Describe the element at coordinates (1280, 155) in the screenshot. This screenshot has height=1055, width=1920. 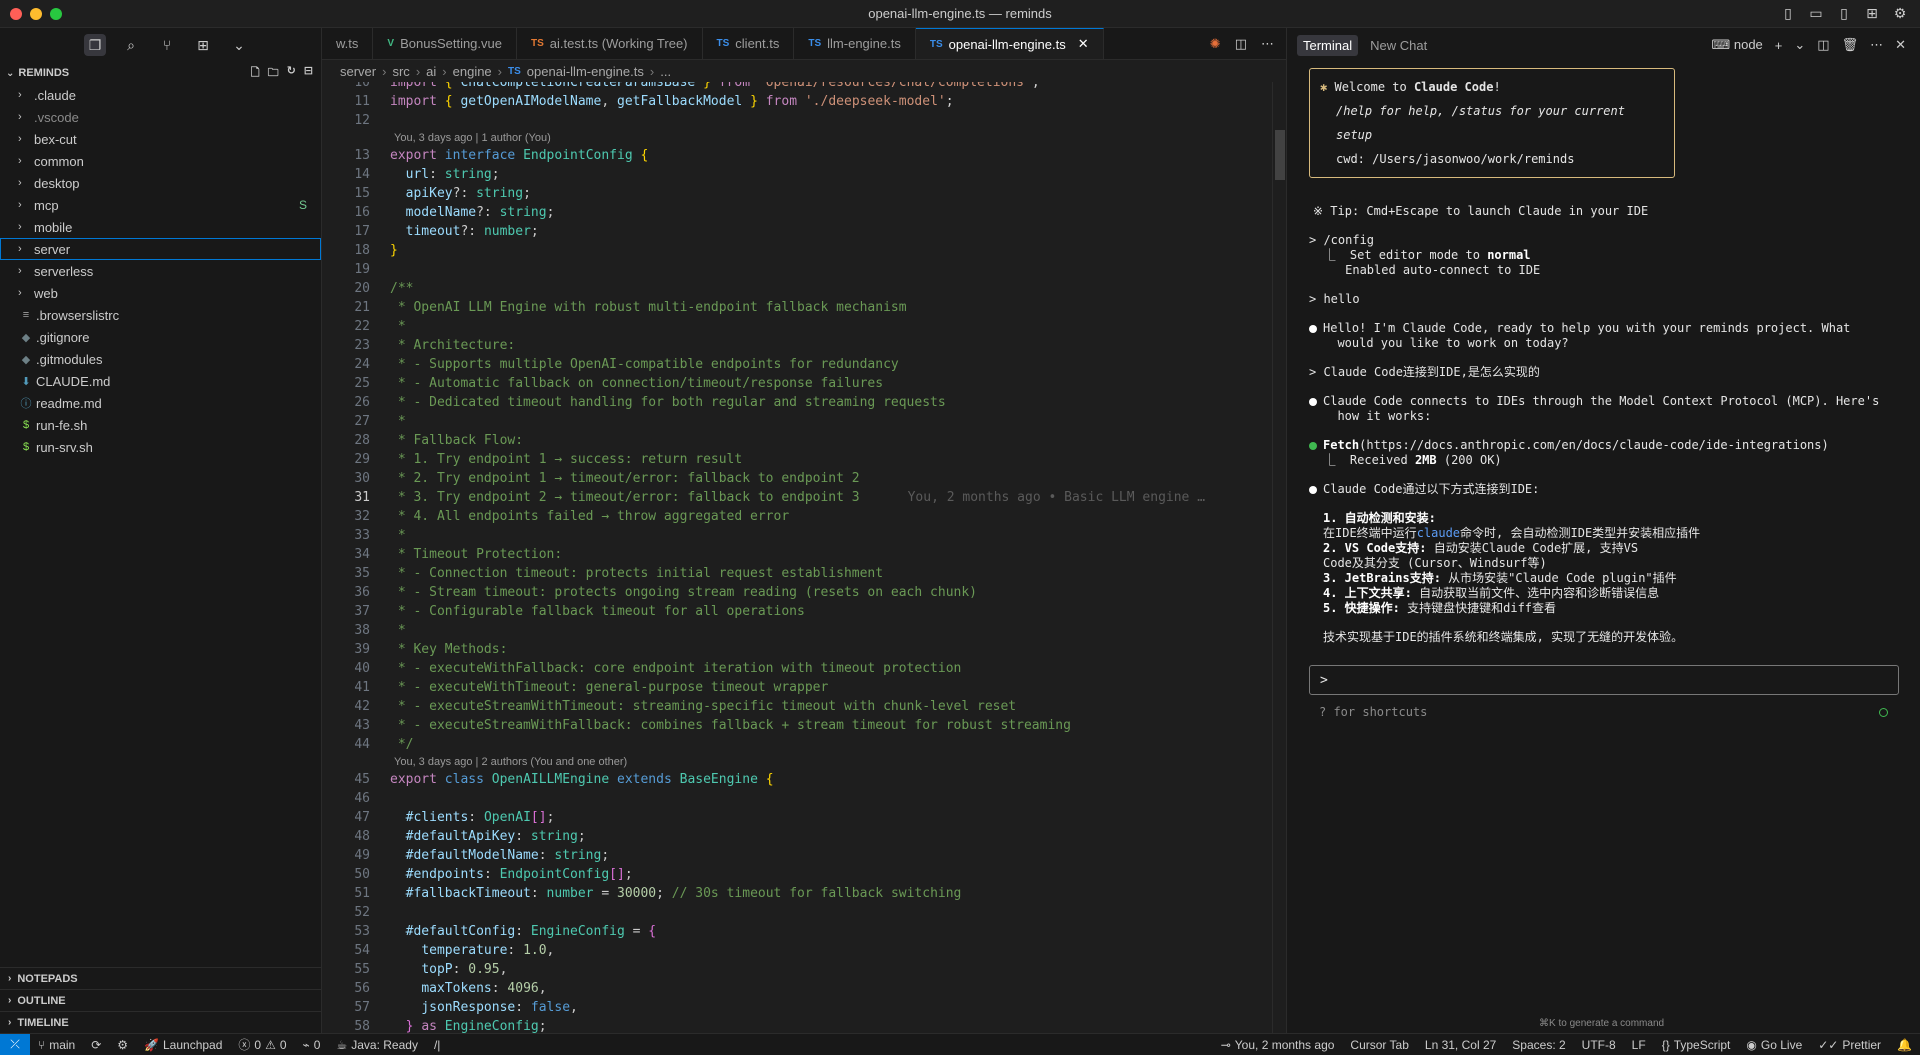
I see `scrollbar-thumb` at that location.